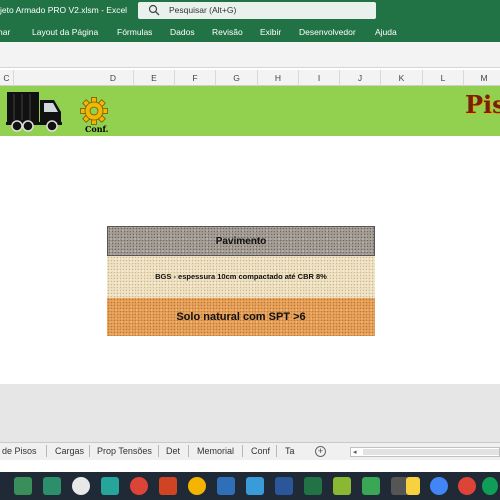 This screenshot has width=500, height=500. I want to click on empty-sheet-area, so click(250, 413).